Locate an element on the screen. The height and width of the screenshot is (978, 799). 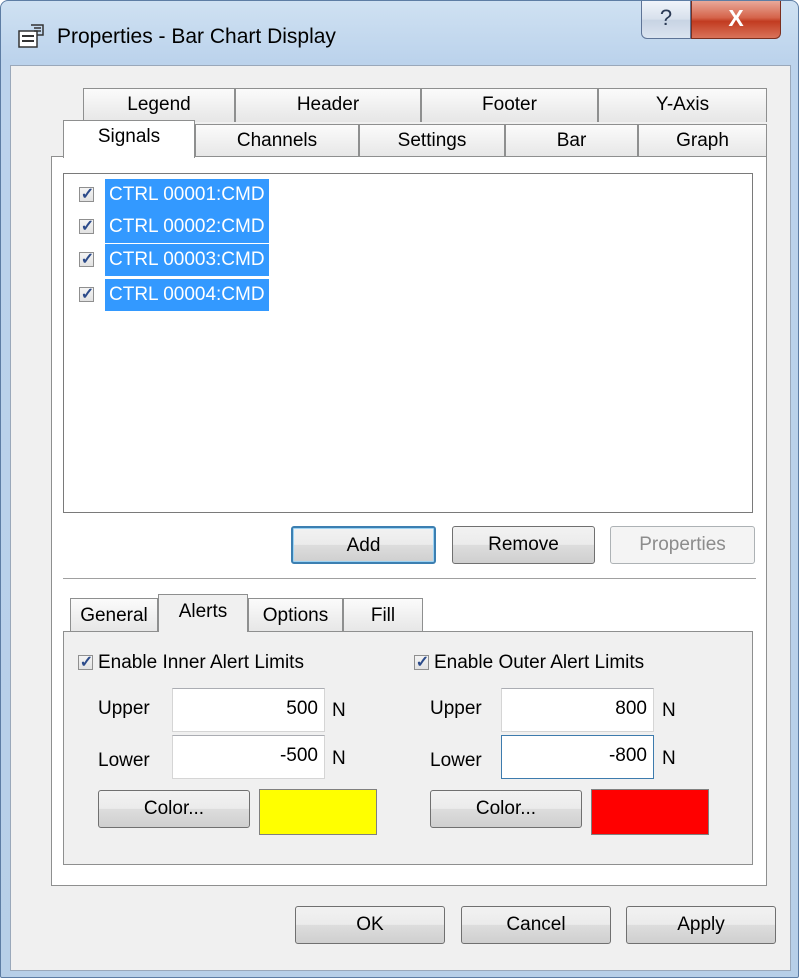
inner-lower-unit: N is located at coordinates (339, 758).